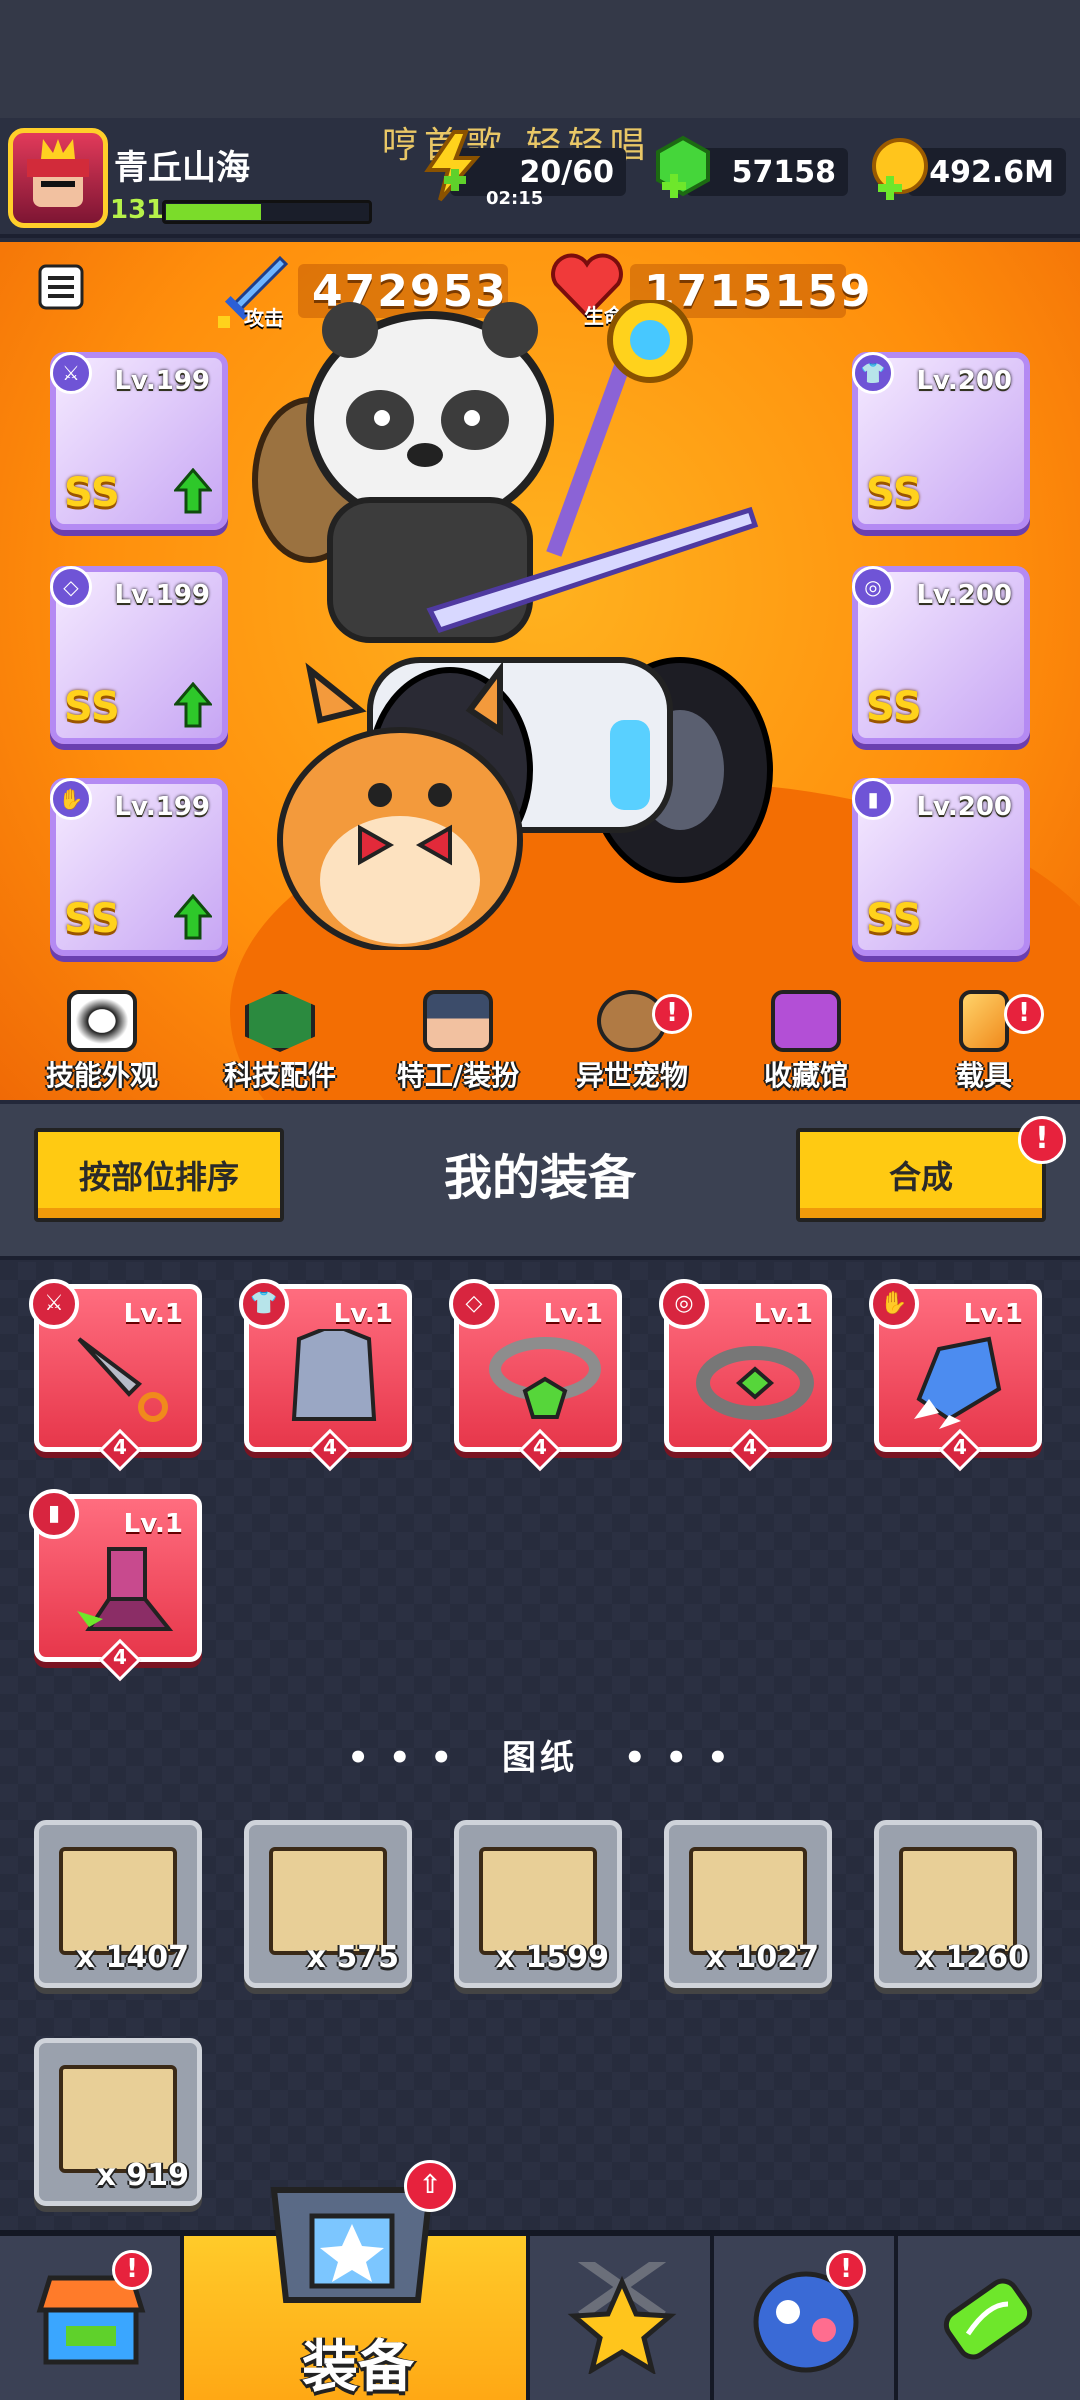  What do you see at coordinates (118, 1904) in the screenshot?
I see `blueprint-card: x 1407` at bounding box center [118, 1904].